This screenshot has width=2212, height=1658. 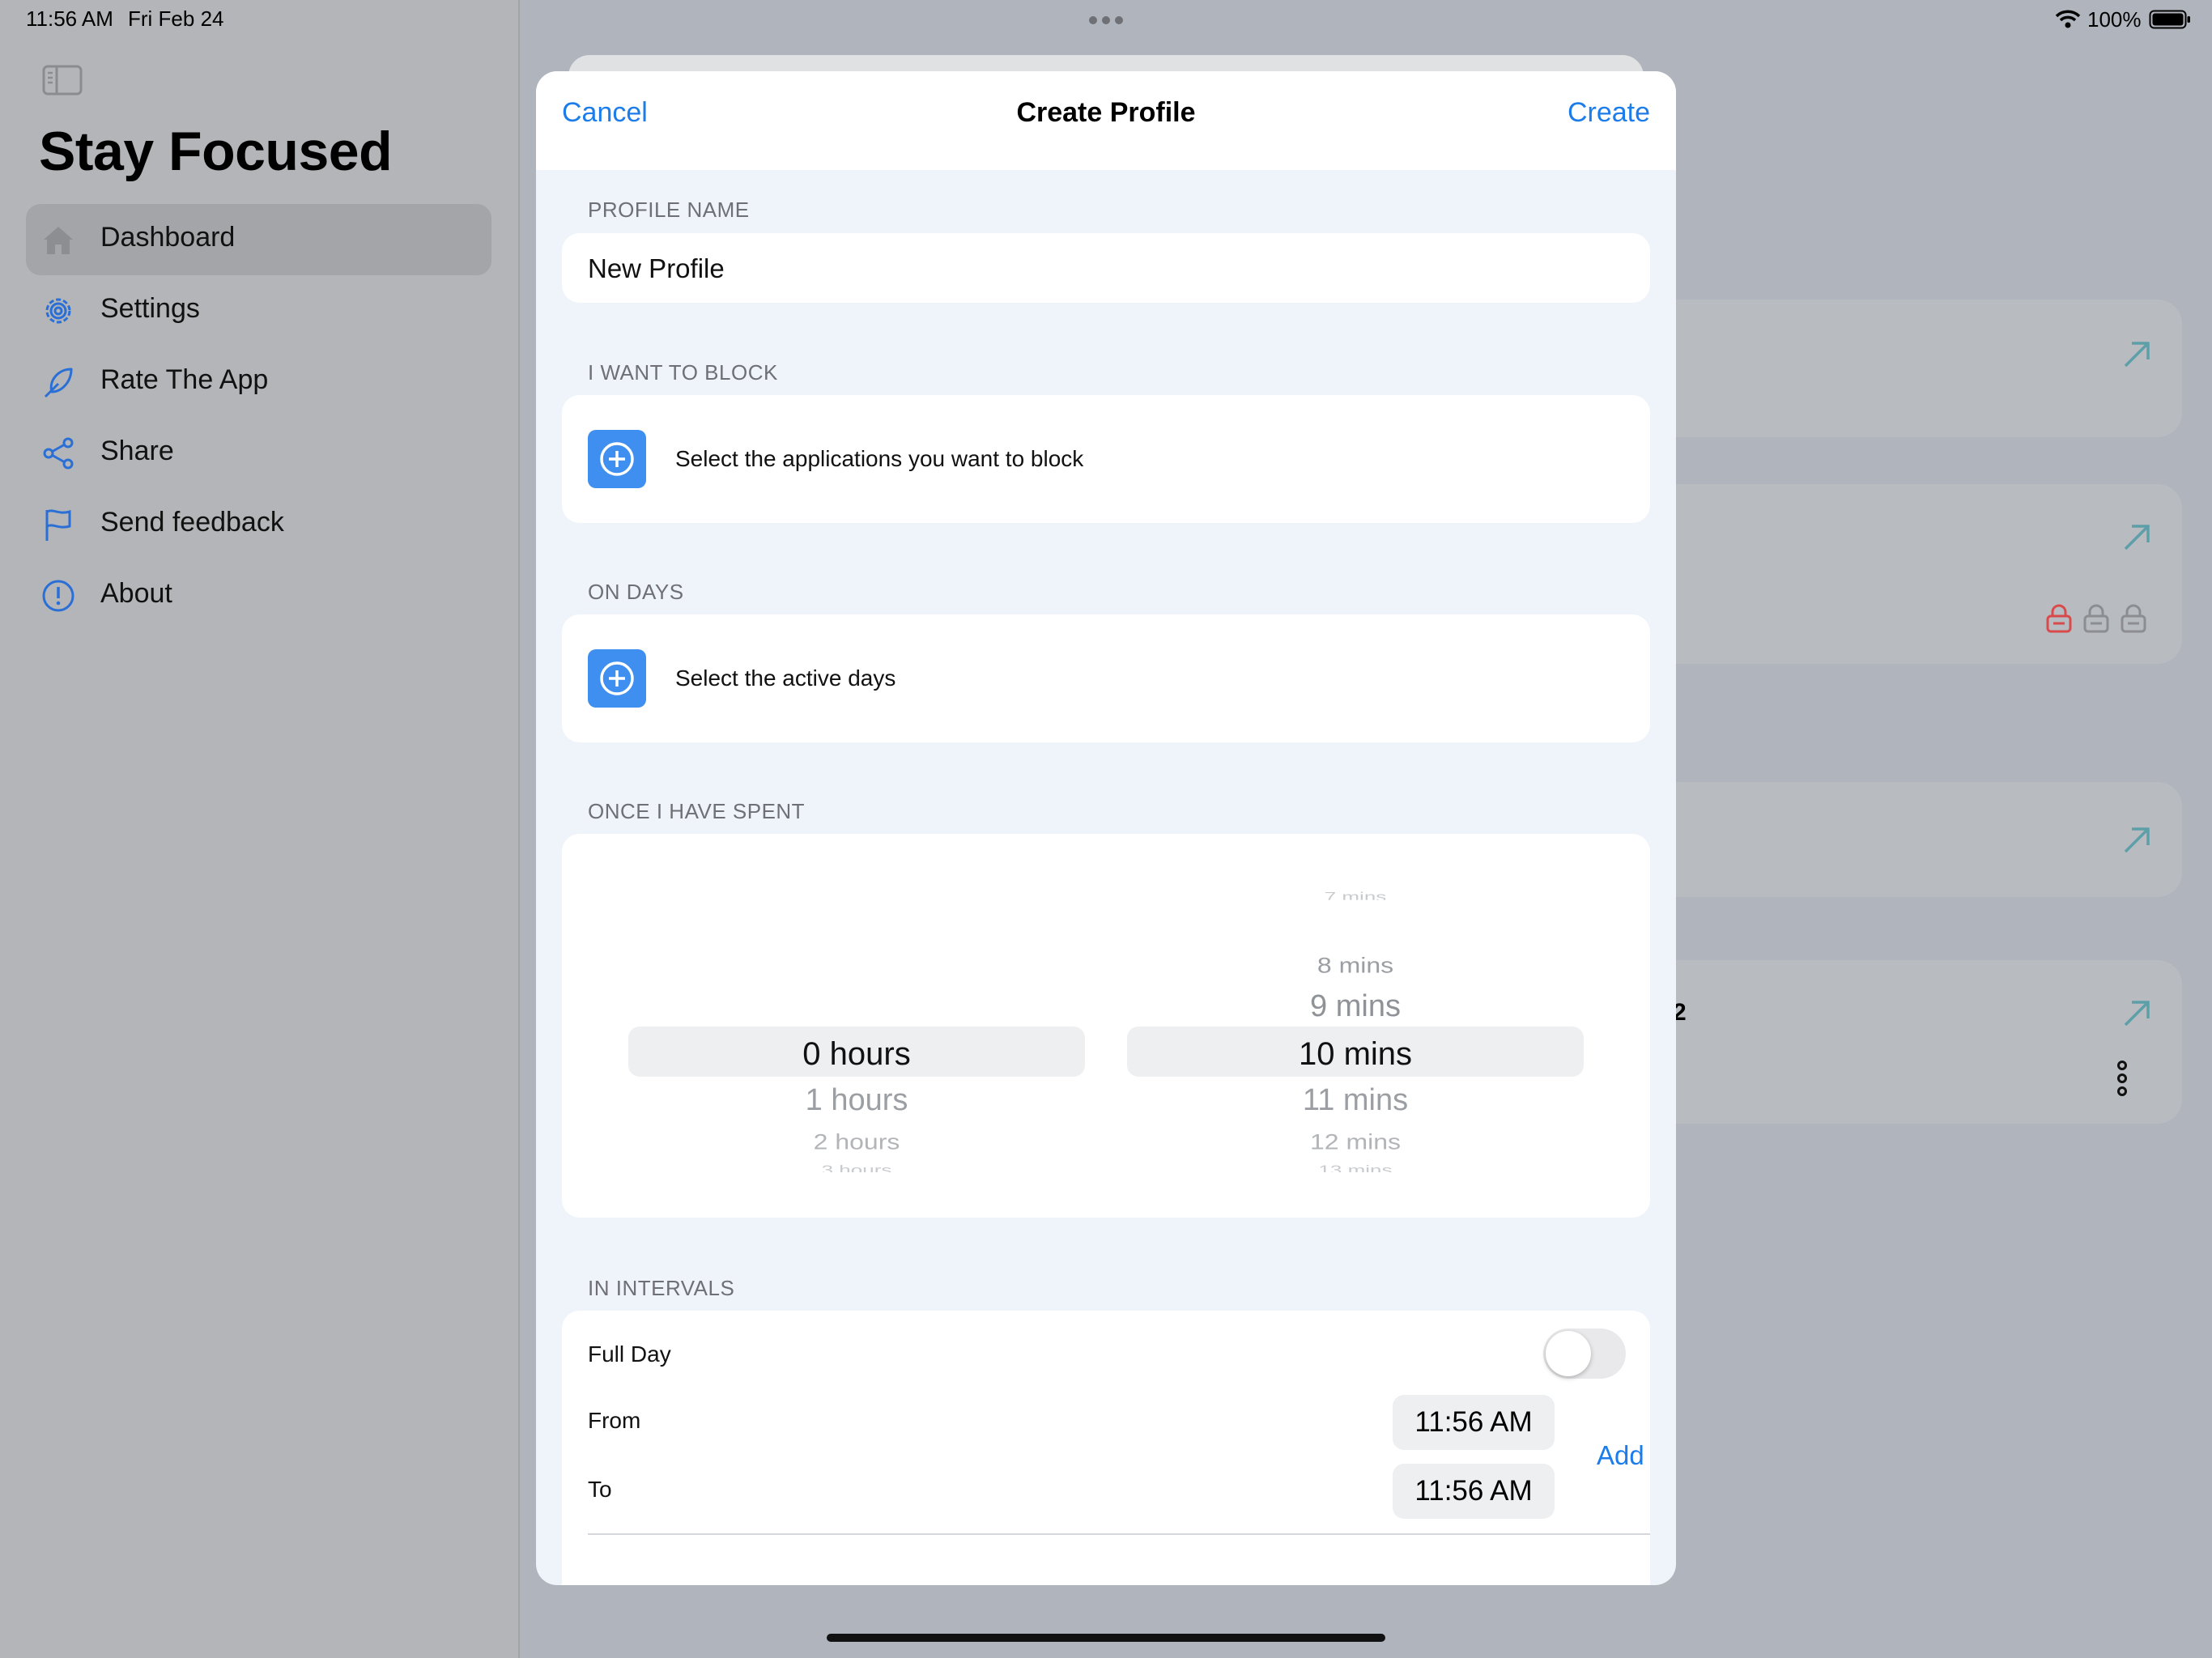 What do you see at coordinates (1474, 1491) in the screenshot?
I see `to-time-picker: 11:56 AM` at bounding box center [1474, 1491].